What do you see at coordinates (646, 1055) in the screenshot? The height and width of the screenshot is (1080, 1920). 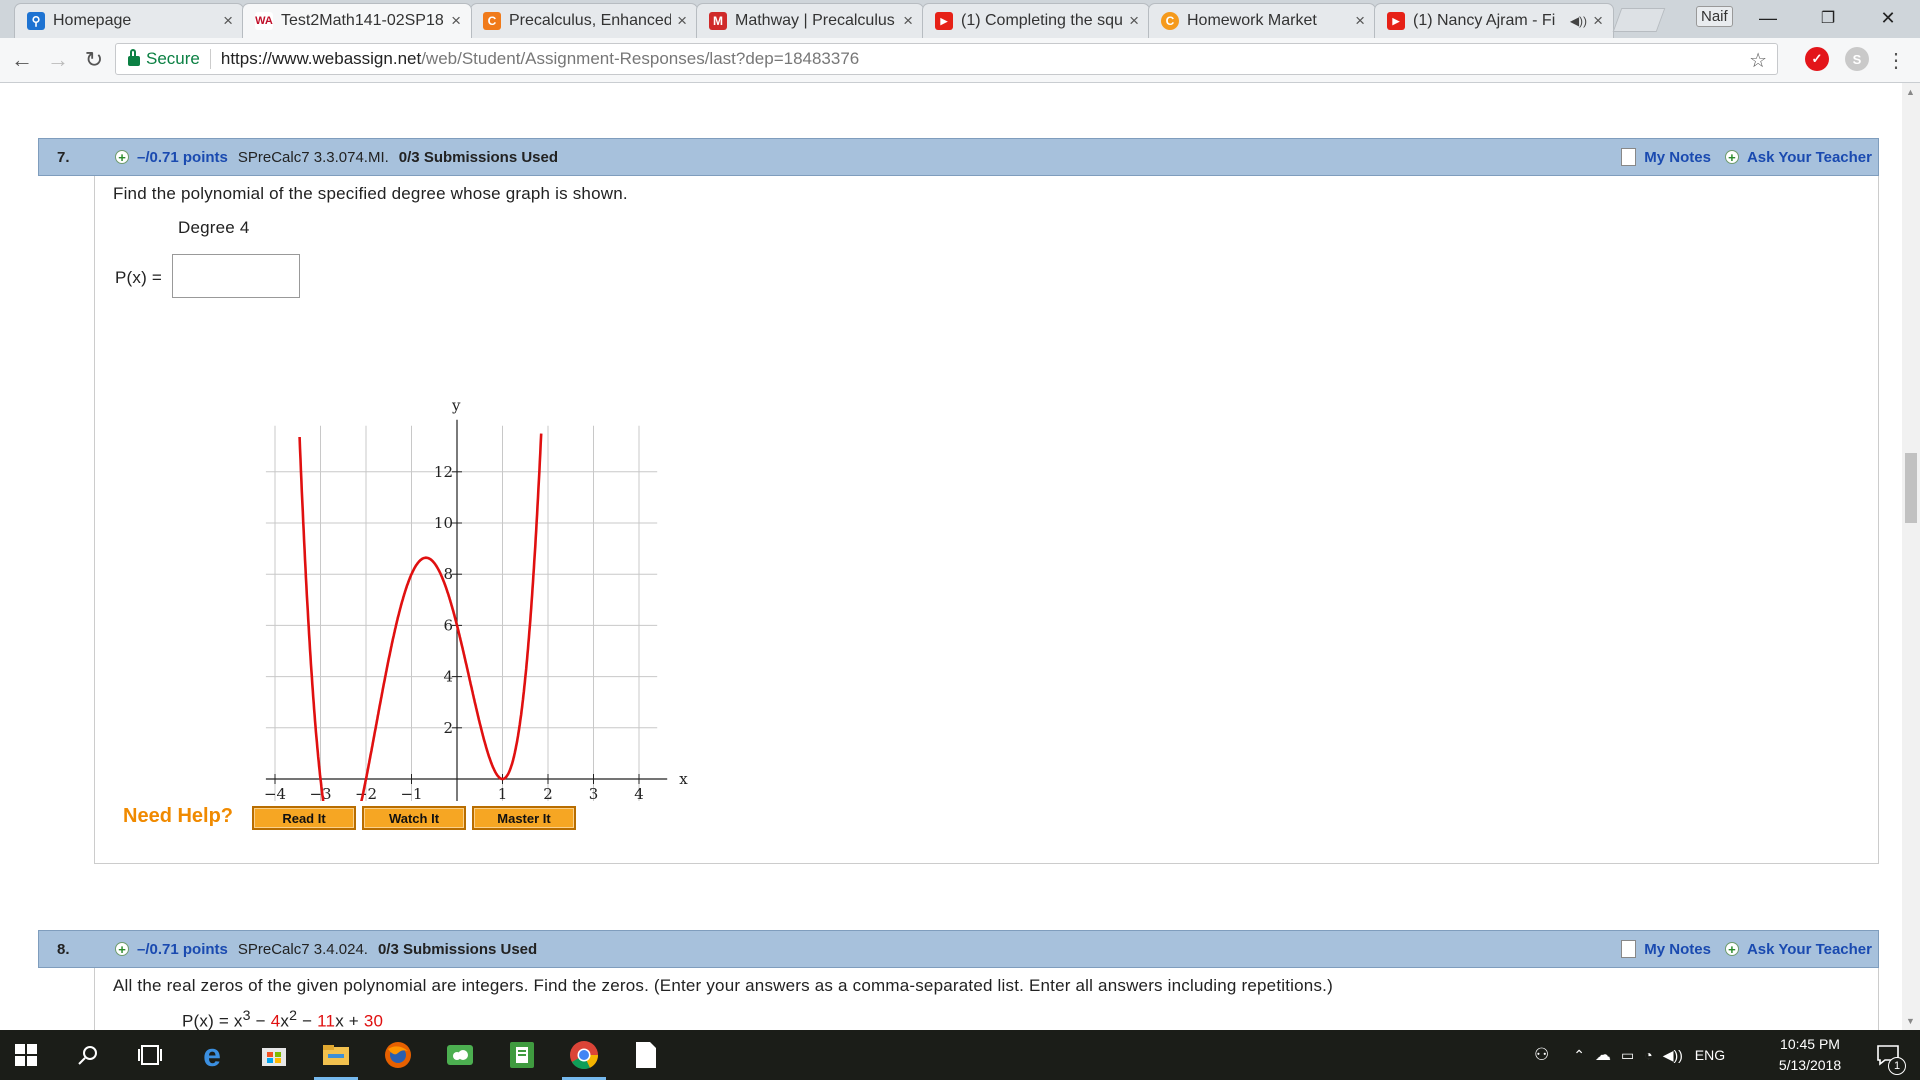 I see `document-icon` at bounding box center [646, 1055].